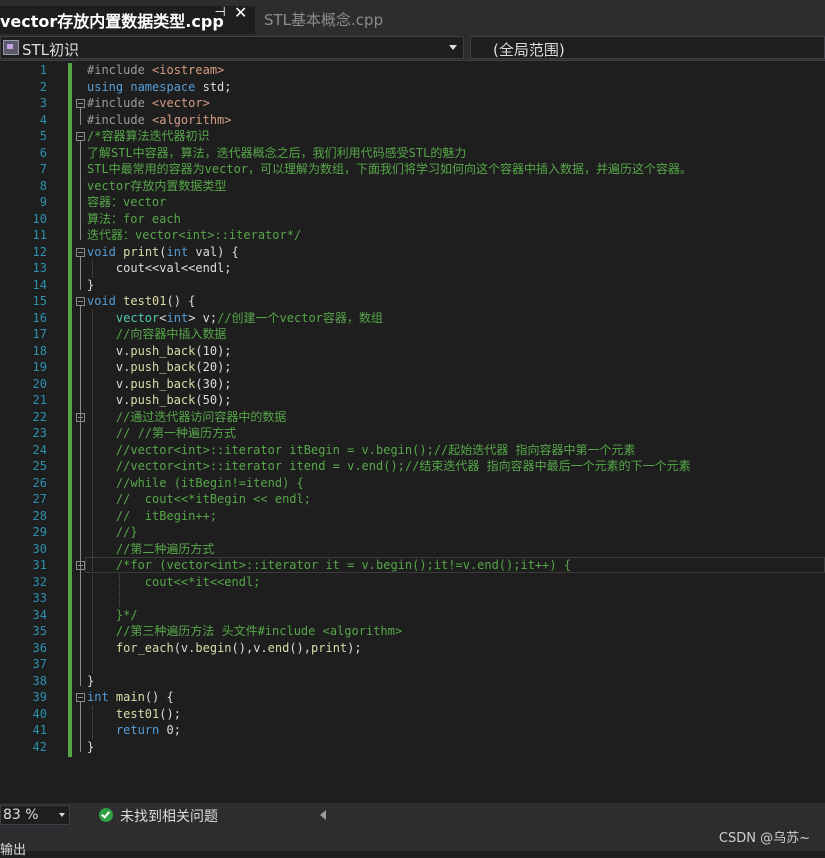 The width and height of the screenshot is (825, 858). I want to click on code-line: 6 了解STL中容器，算法，迭代器概念之后，我们利用代码感受STL的魅力, so click(412, 153).